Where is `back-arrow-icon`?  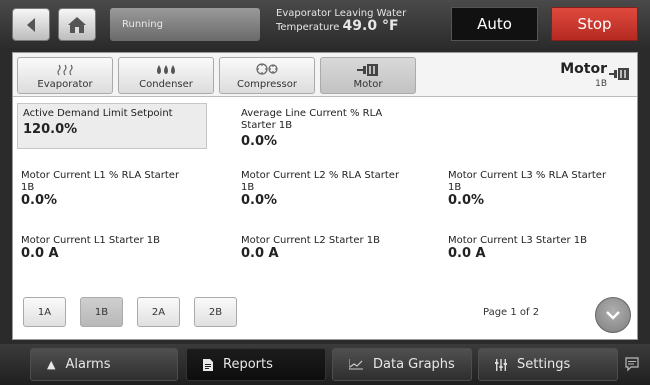 back-arrow-icon is located at coordinates (31, 24).